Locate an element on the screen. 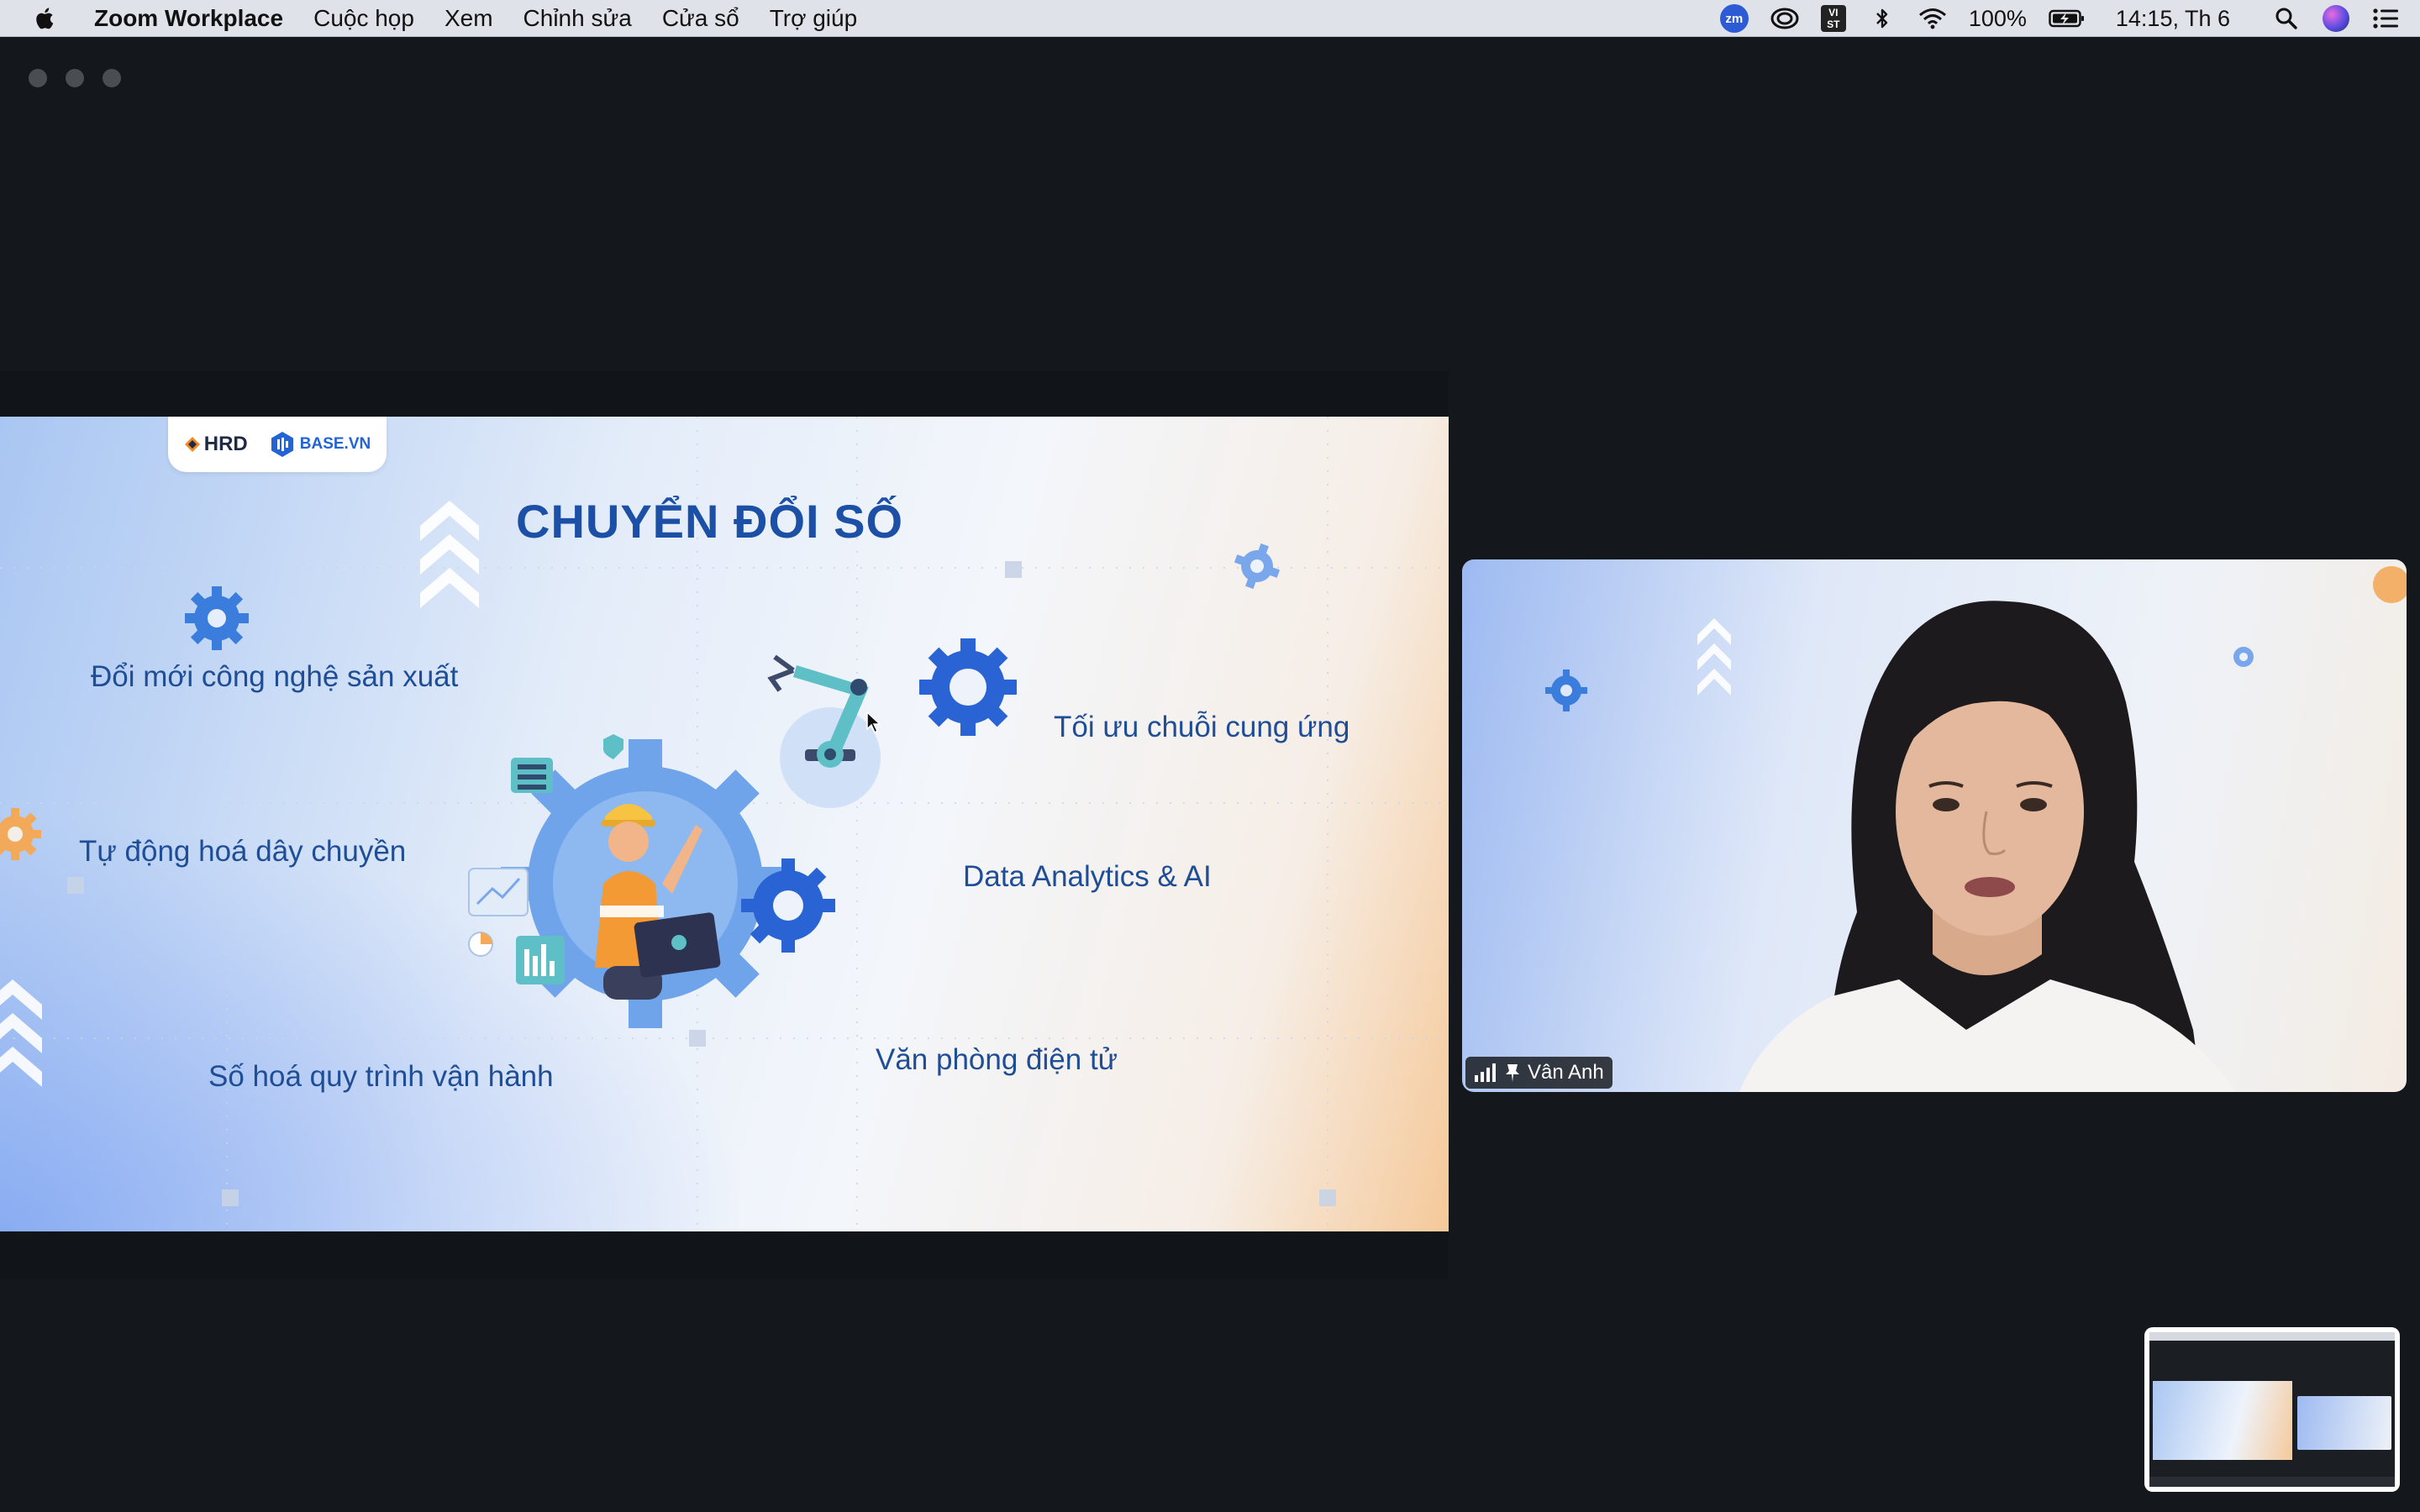 The width and height of the screenshot is (2420, 1512). menu-clock: 14:15, Th 6 is located at coordinates (2173, 19).